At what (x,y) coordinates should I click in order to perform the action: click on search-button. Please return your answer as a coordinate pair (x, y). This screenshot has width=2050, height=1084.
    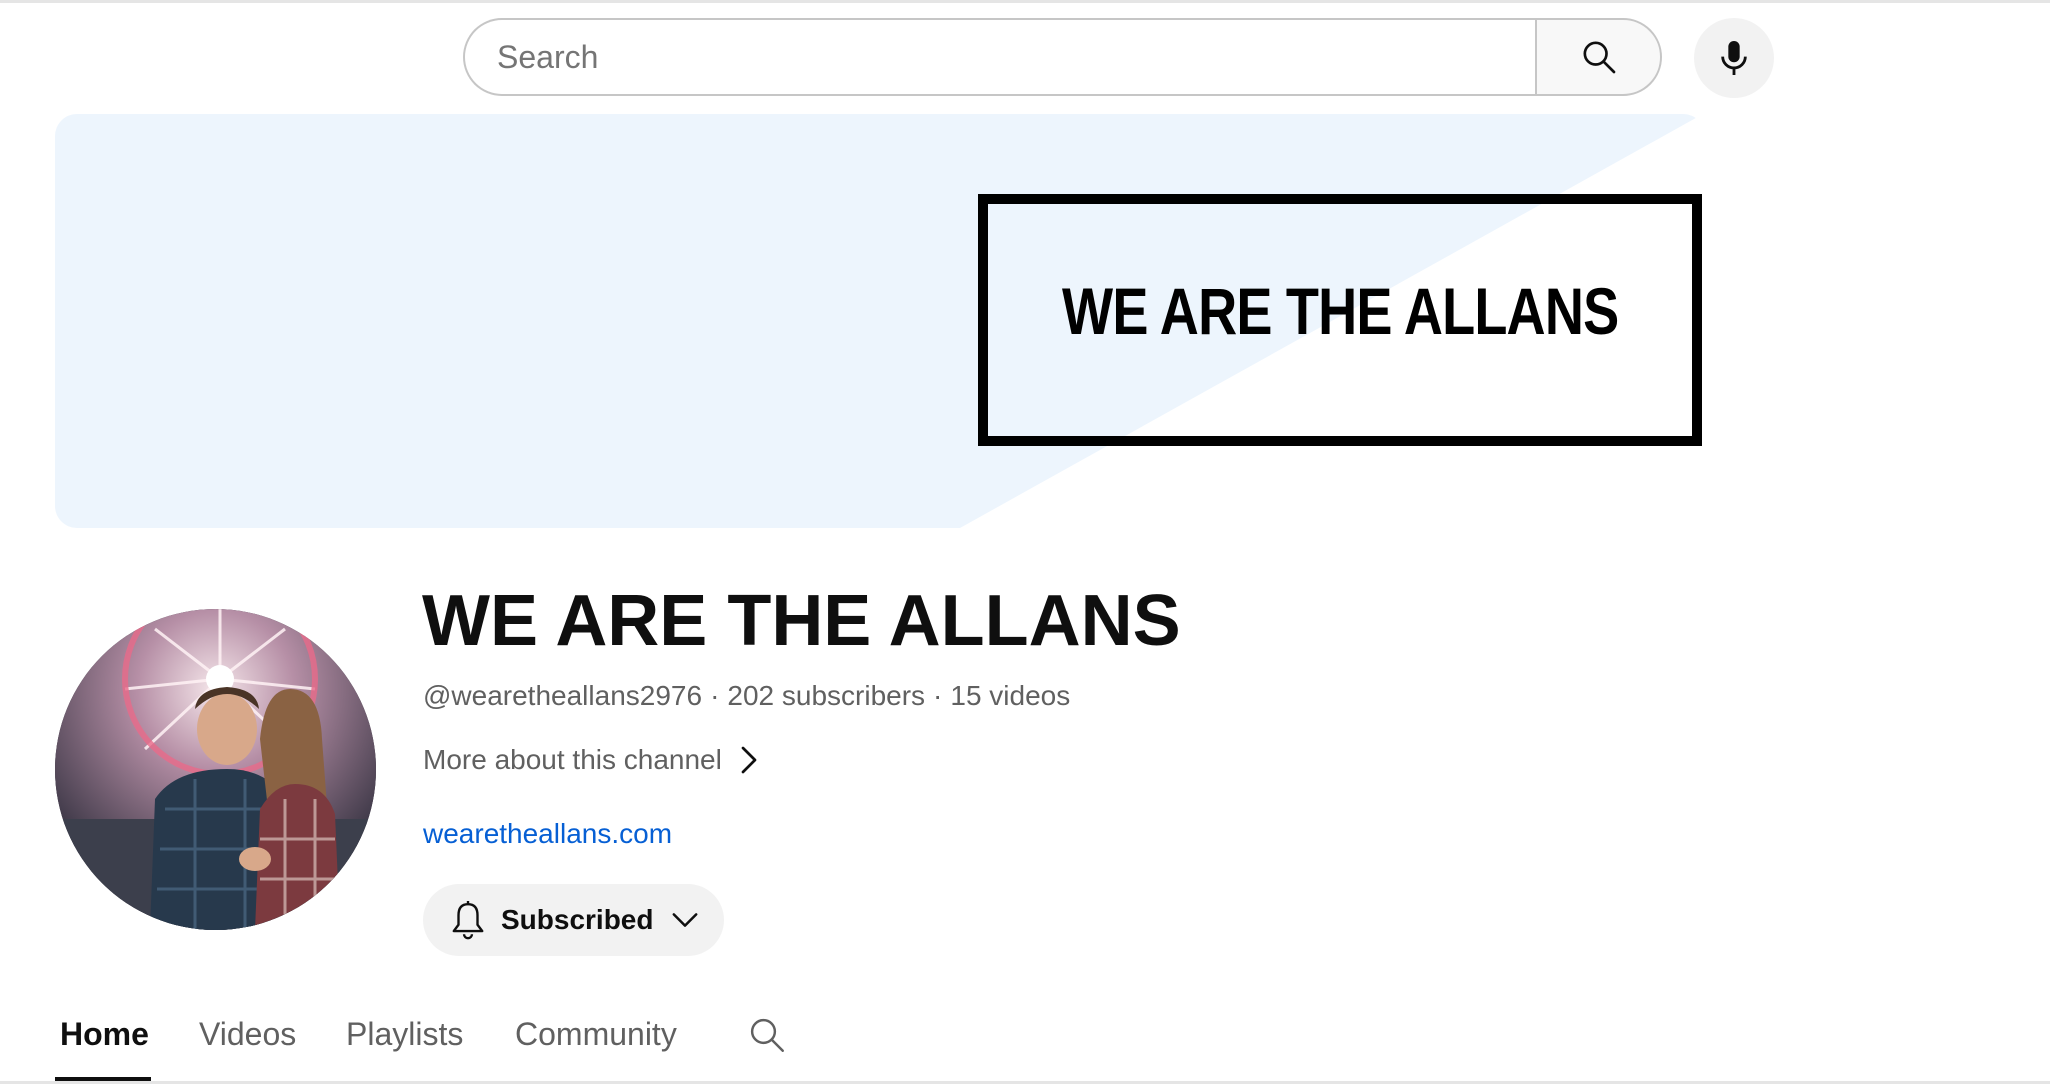
    Looking at the image, I should click on (1598, 57).